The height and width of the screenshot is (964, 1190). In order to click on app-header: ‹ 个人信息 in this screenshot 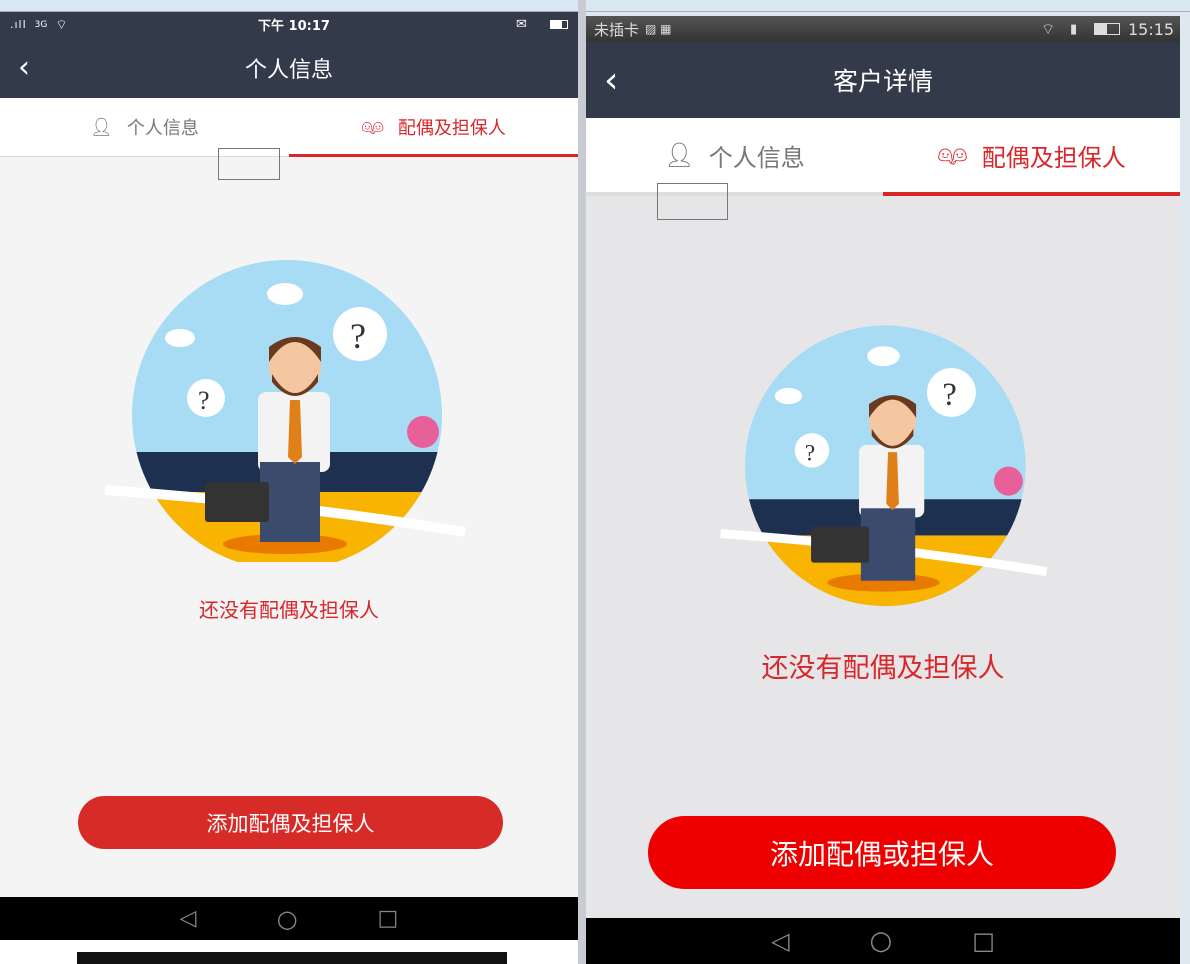, I will do `click(289, 67)`.